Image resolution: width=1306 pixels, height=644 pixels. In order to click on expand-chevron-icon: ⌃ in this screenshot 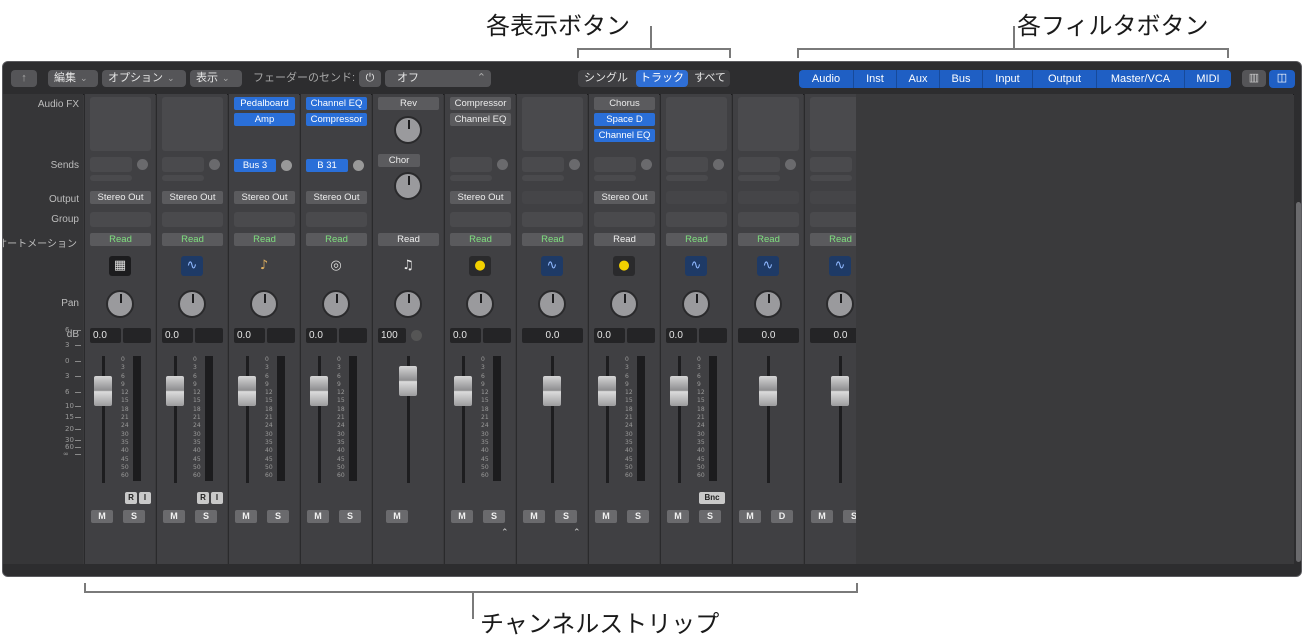, I will do `click(577, 533)`.